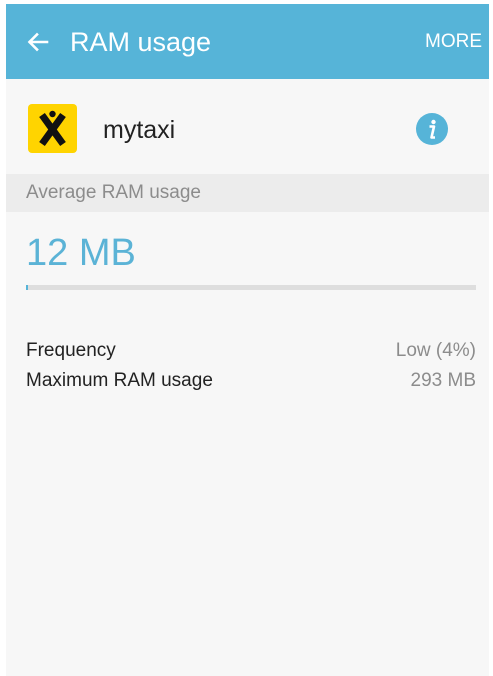  I want to click on arrow-left-icon, so click(38, 42).